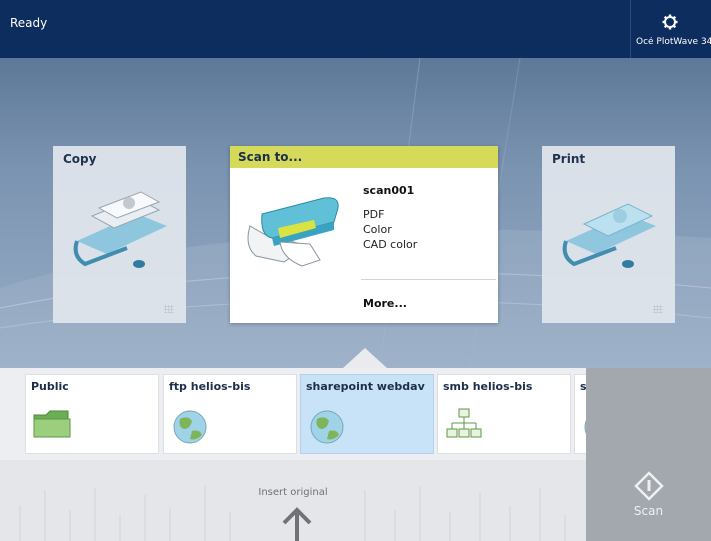  Describe the element at coordinates (210, 386) in the screenshot. I see `destination-label: ftp helios-bis` at that location.